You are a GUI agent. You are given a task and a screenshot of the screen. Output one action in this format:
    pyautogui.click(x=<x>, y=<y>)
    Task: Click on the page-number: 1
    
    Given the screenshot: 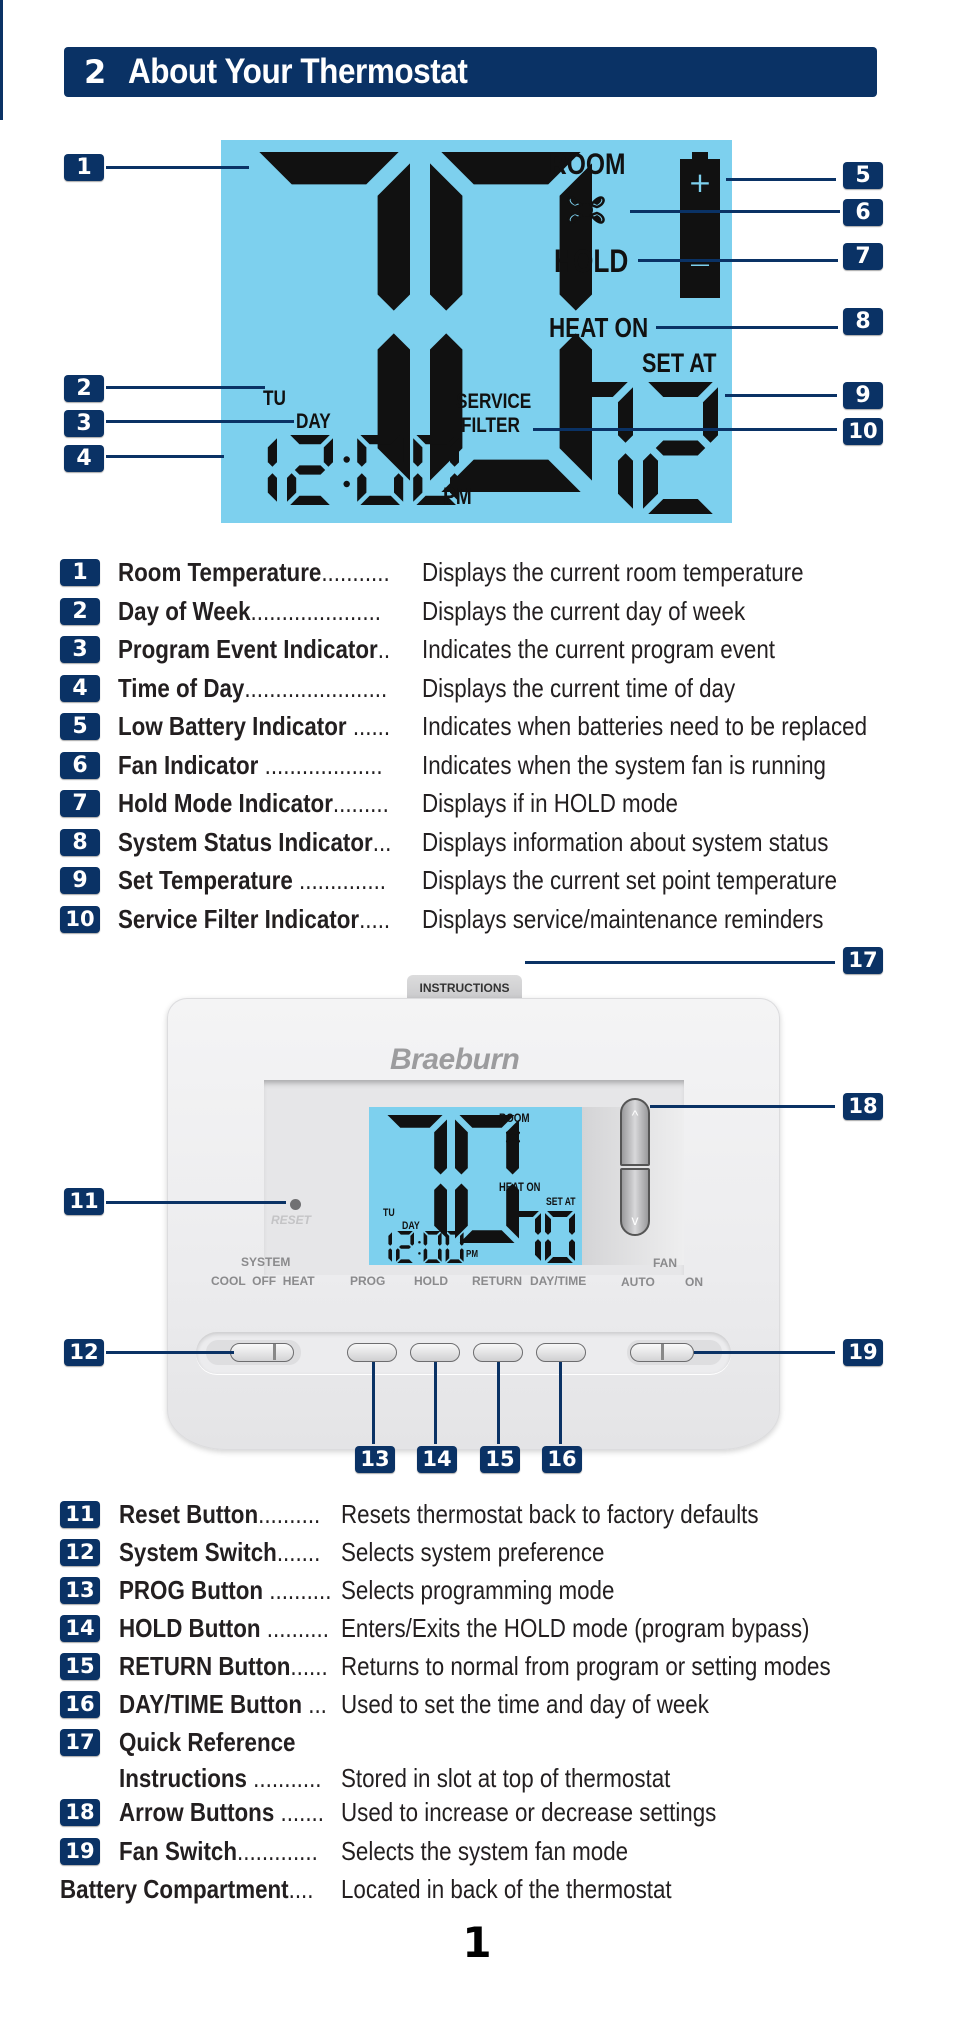 What is the action you would take?
    pyautogui.click(x=477, y=1942)
    